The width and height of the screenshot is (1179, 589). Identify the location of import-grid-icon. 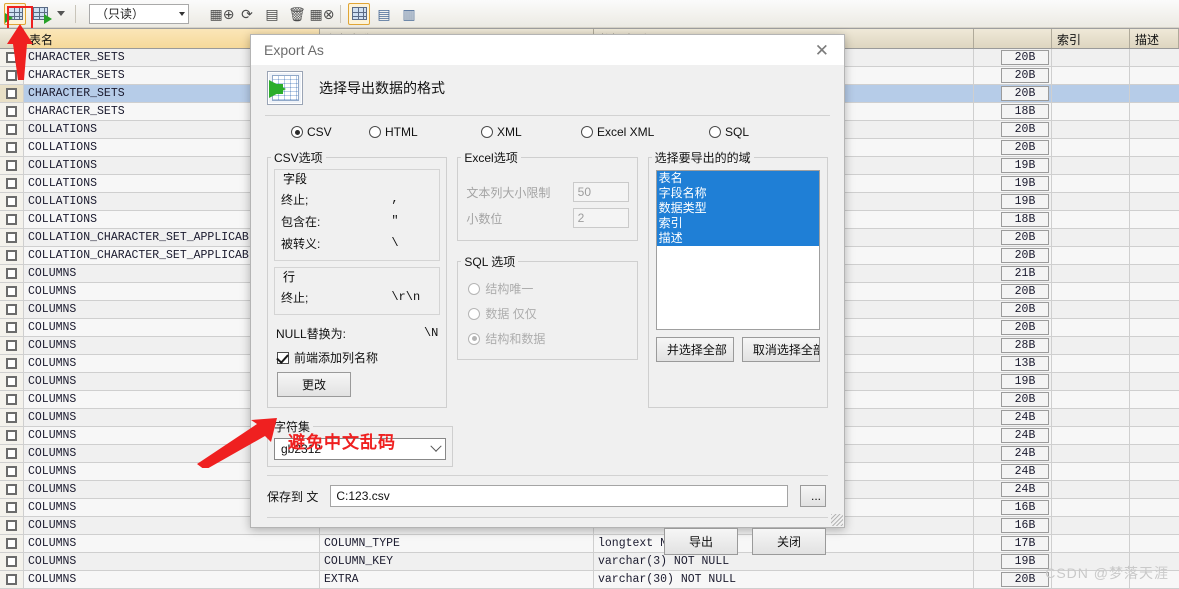
(40, 14).